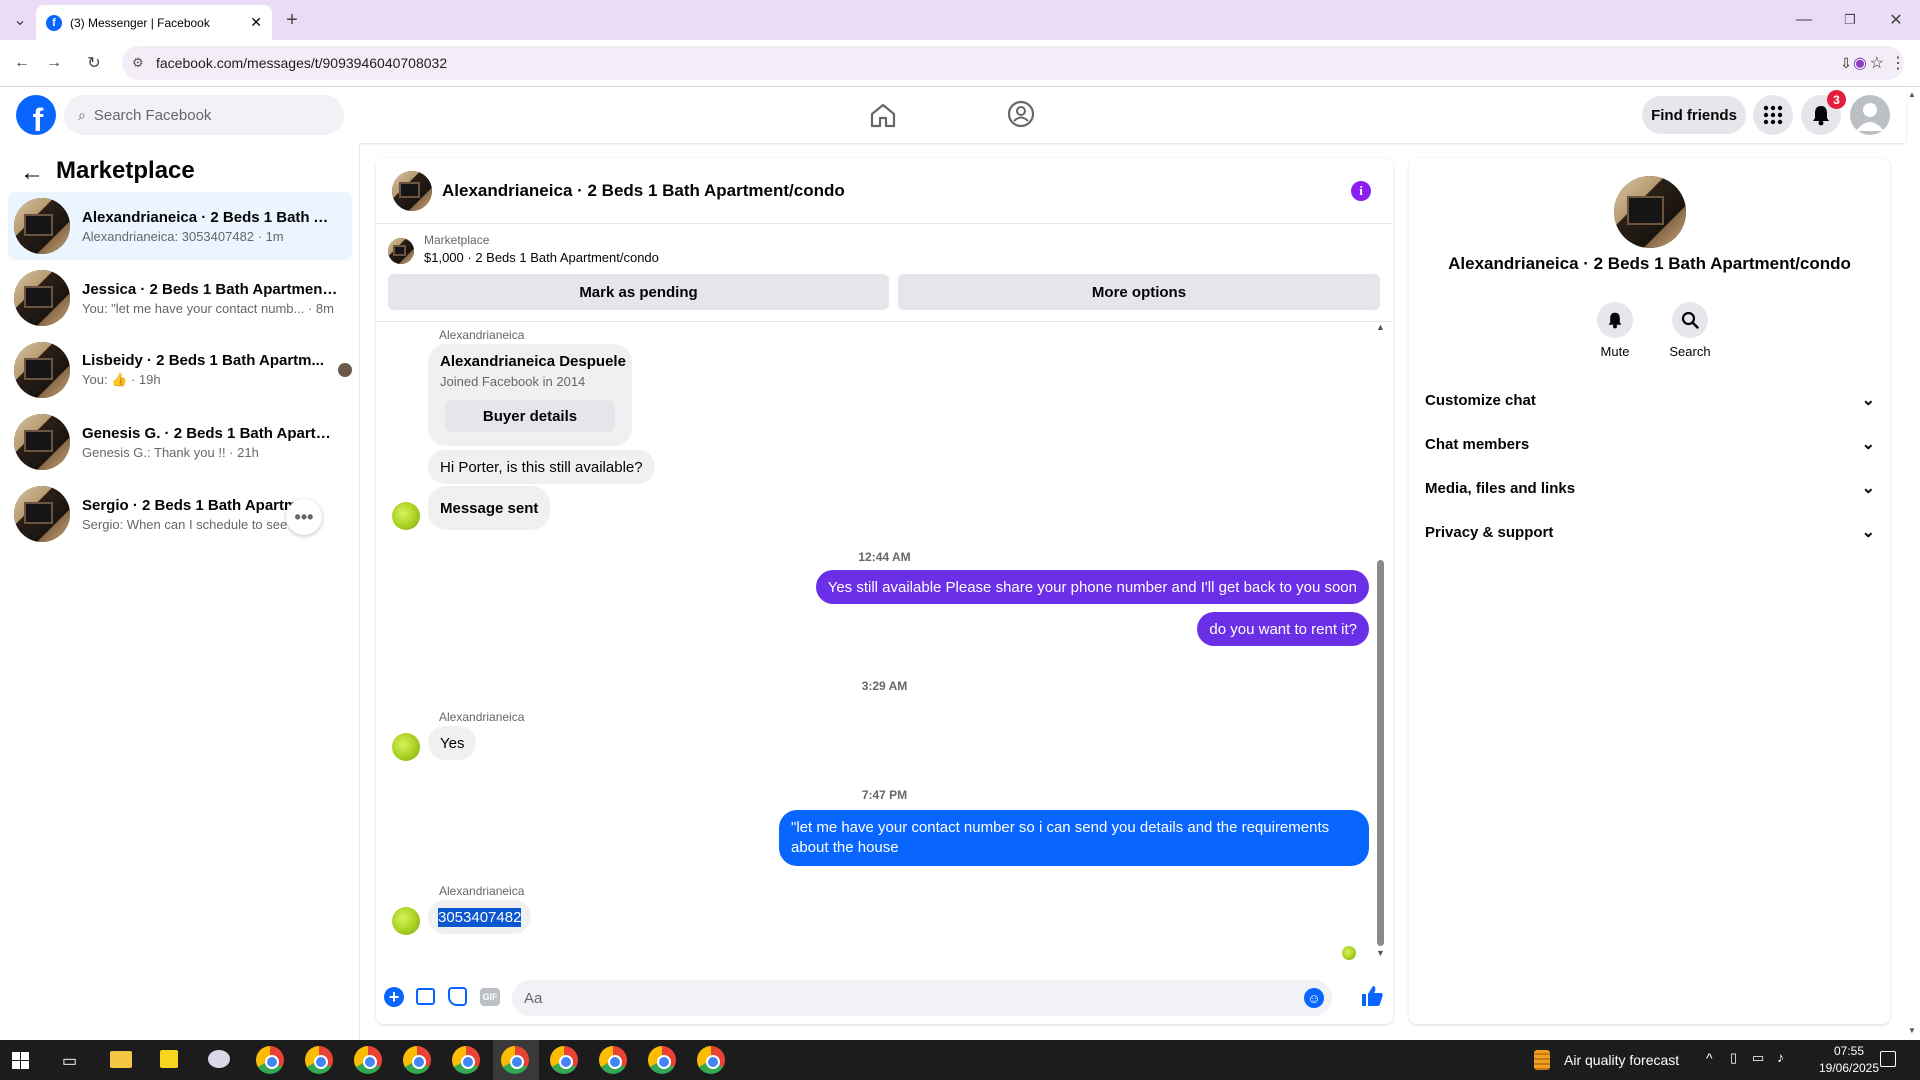  Describe the element at coordinates (1650, 400) in the screenshot. I see `customize-chat-section: Customize chat ⌄` at that location.